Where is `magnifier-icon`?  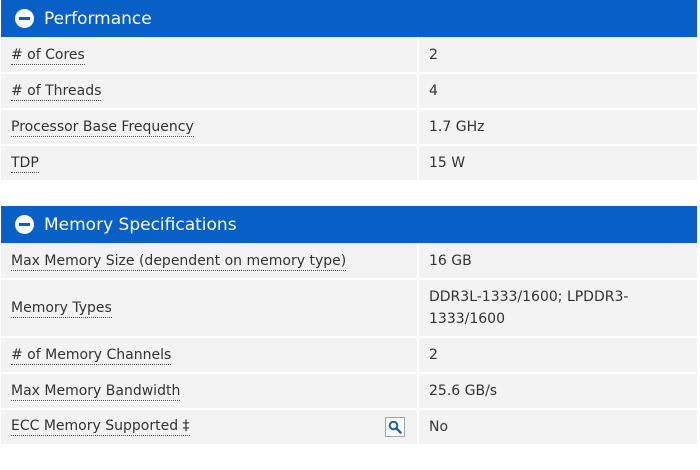 magnifier-icon is located at coordinates (395, 427).